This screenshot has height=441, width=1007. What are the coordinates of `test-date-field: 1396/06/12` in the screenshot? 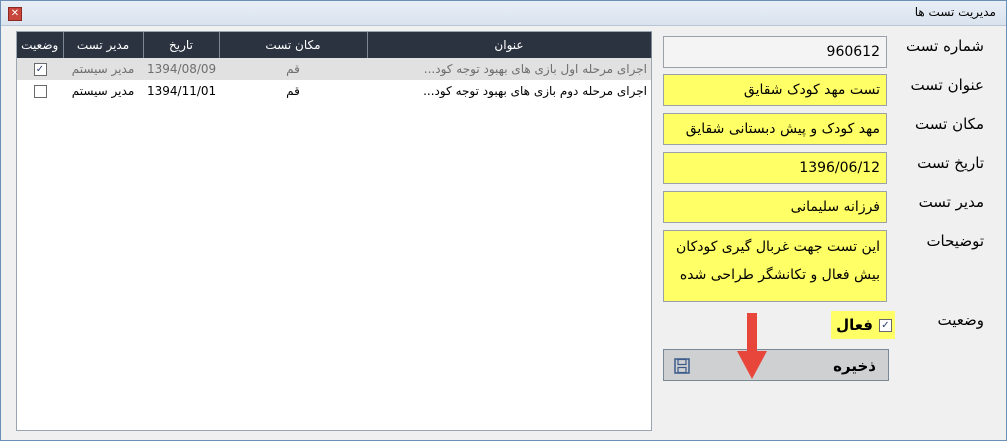 It's located at (775, 168).